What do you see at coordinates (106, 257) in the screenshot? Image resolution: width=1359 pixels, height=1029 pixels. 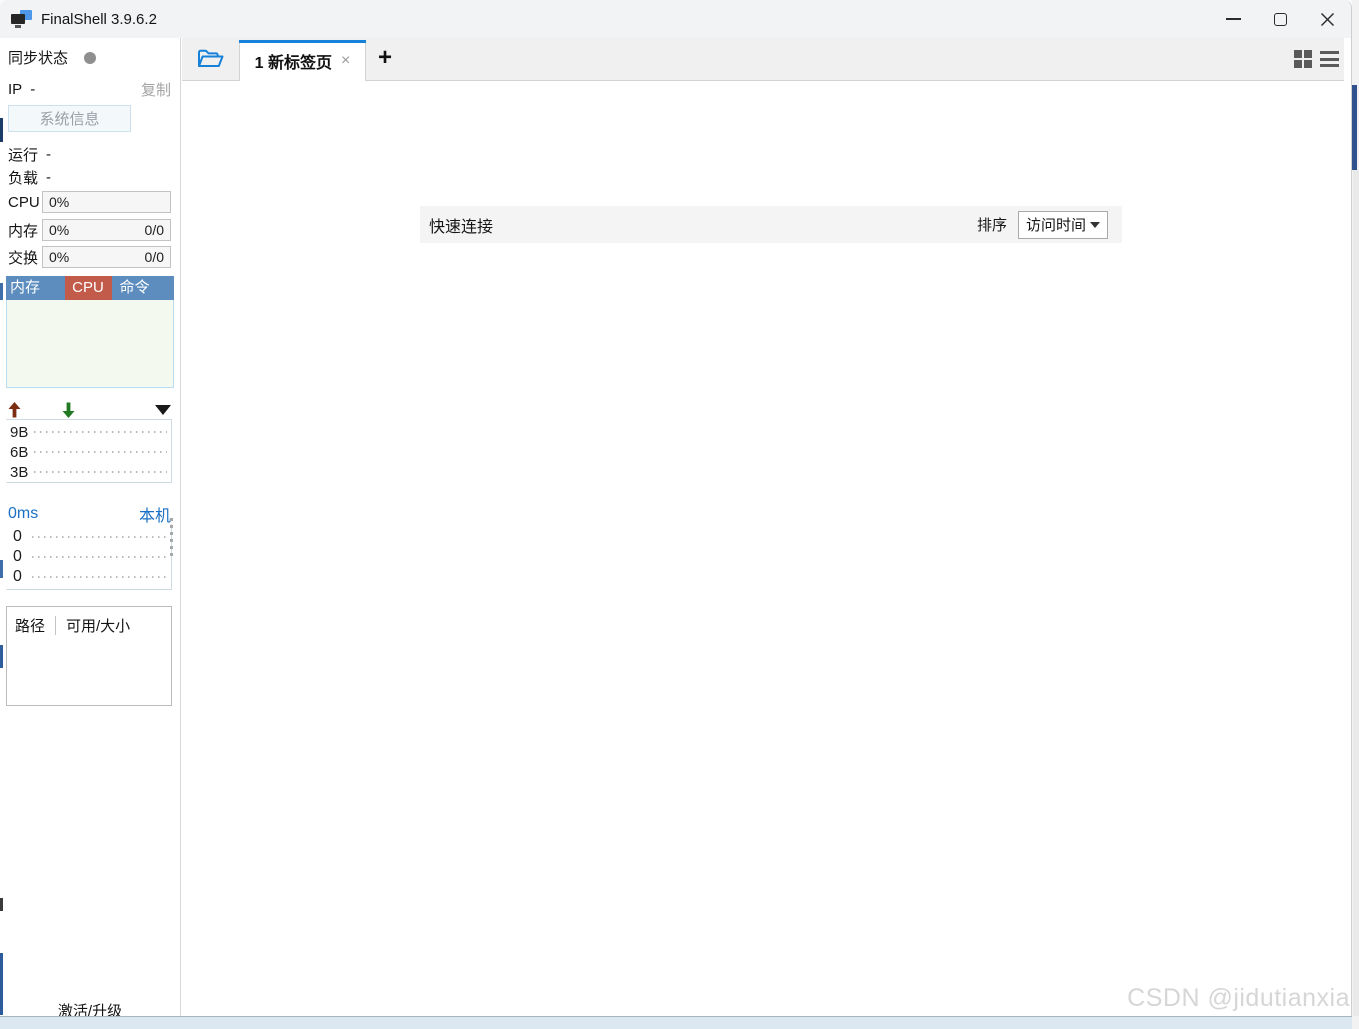 I see `swap-usage-field: 0% 0/0` at bounding box center [106, 257].